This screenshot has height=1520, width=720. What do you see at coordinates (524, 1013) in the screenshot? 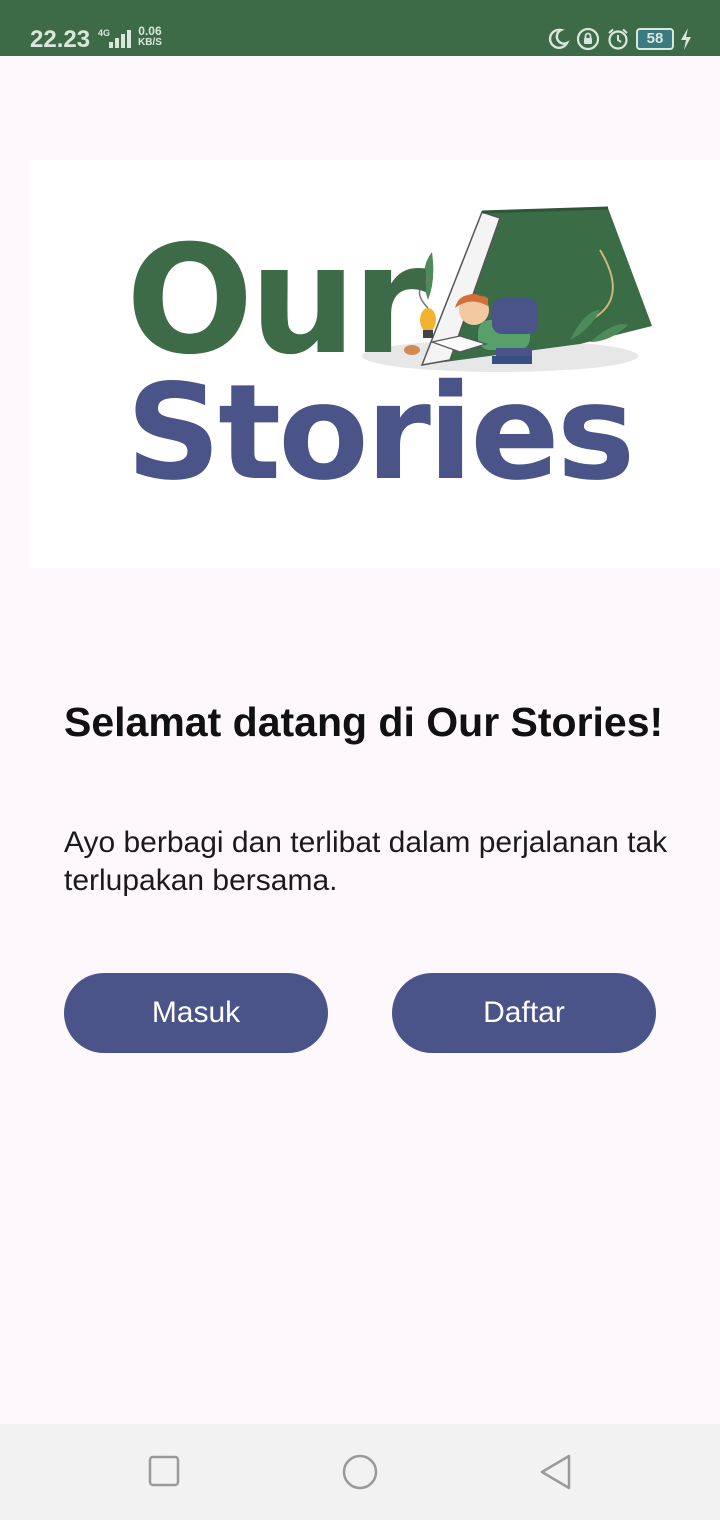
I see `register-button: Daftar` at bounding box center [524, 1013].